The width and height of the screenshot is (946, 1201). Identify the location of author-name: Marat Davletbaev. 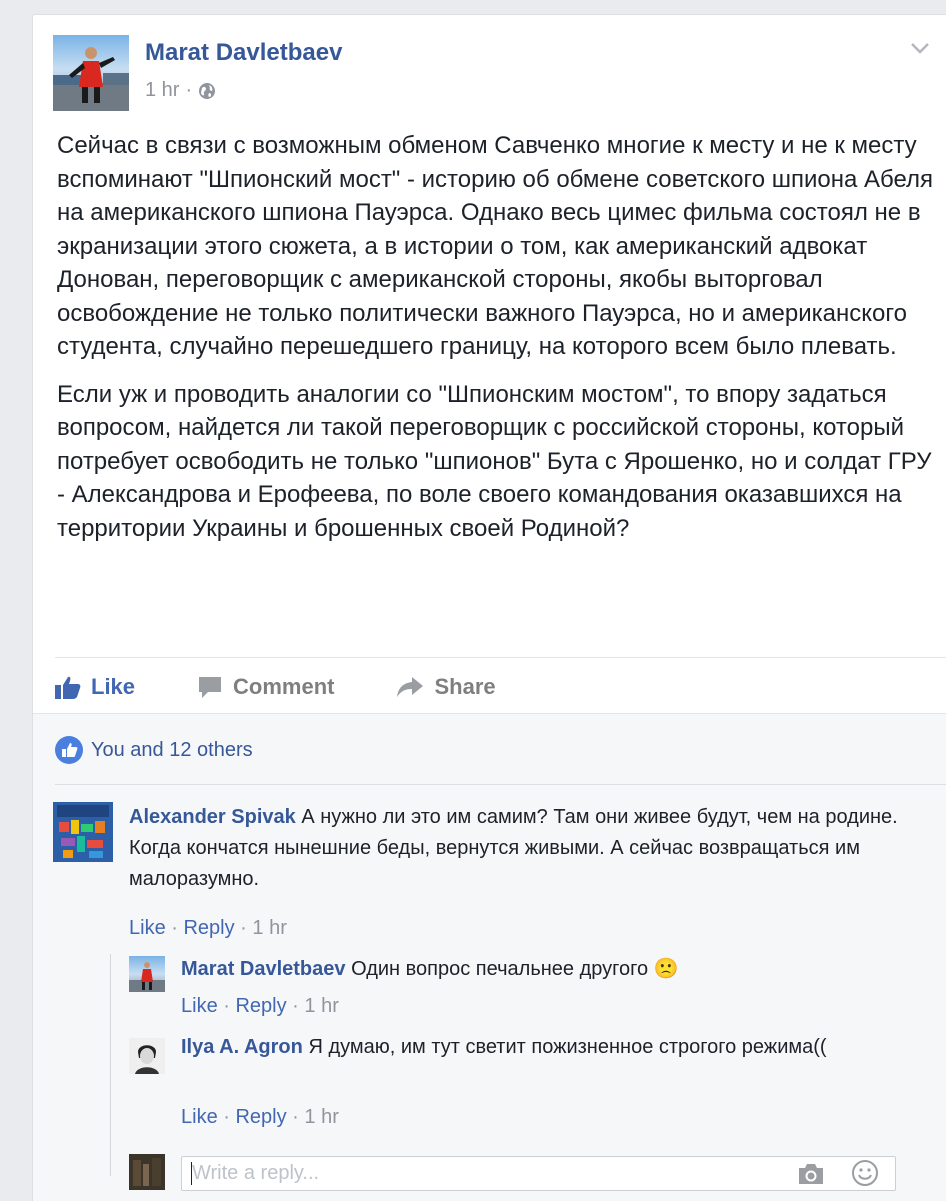
(243, 53).